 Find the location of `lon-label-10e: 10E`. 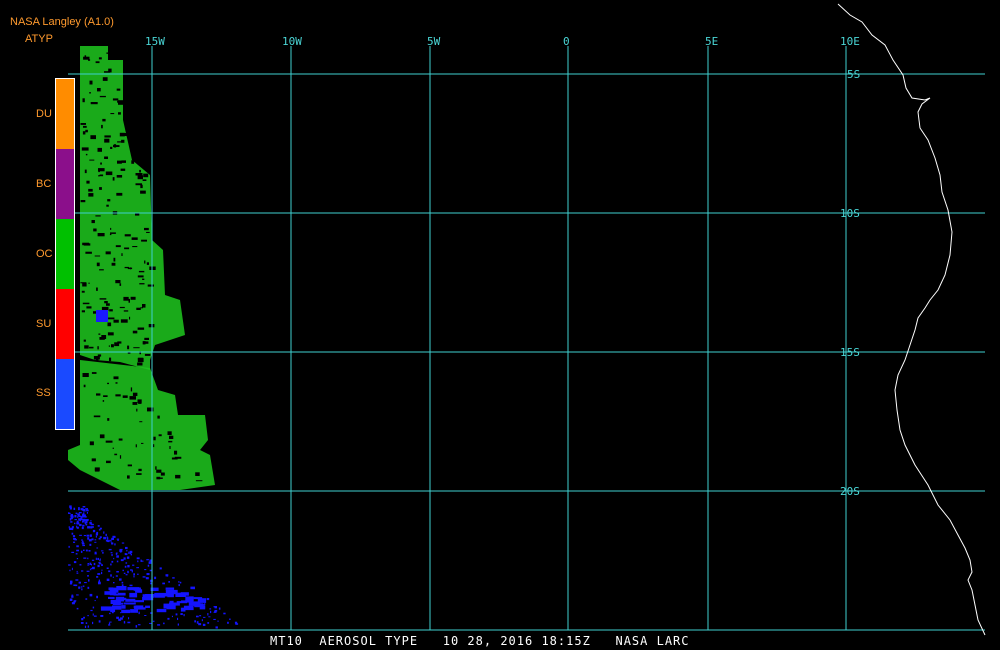

lon-label-10e: 10E is located at coordinates (850, 41).